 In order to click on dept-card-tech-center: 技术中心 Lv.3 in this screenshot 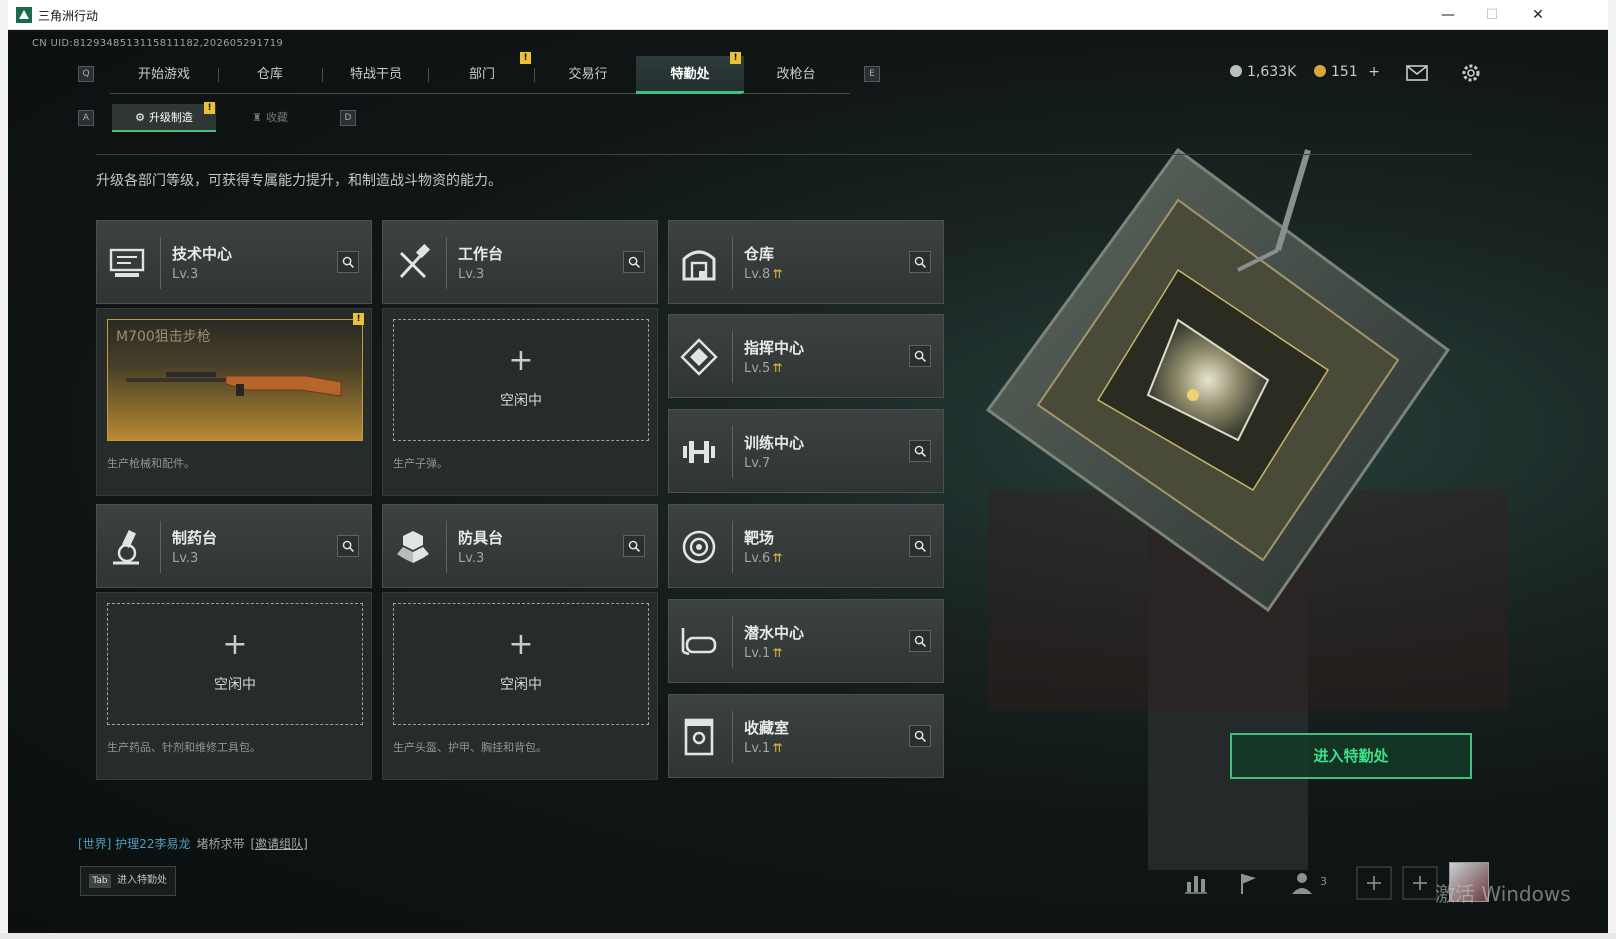, I will do `click(234, 262)`.